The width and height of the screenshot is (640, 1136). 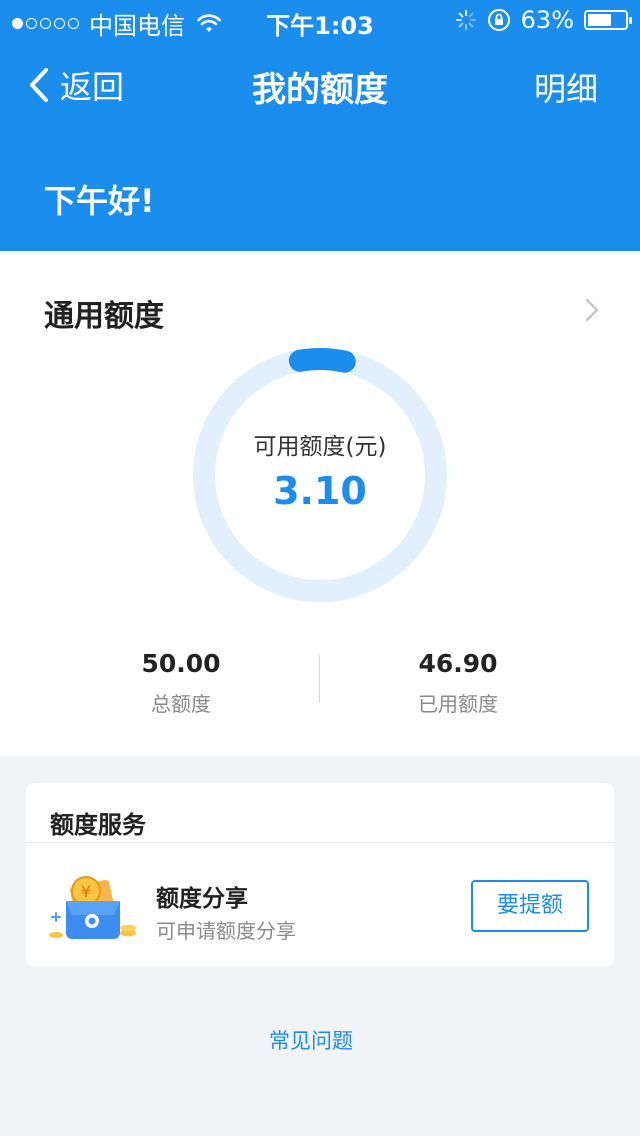 I want to click on used-quota-value: 46.90, so click(x=458, y=663).